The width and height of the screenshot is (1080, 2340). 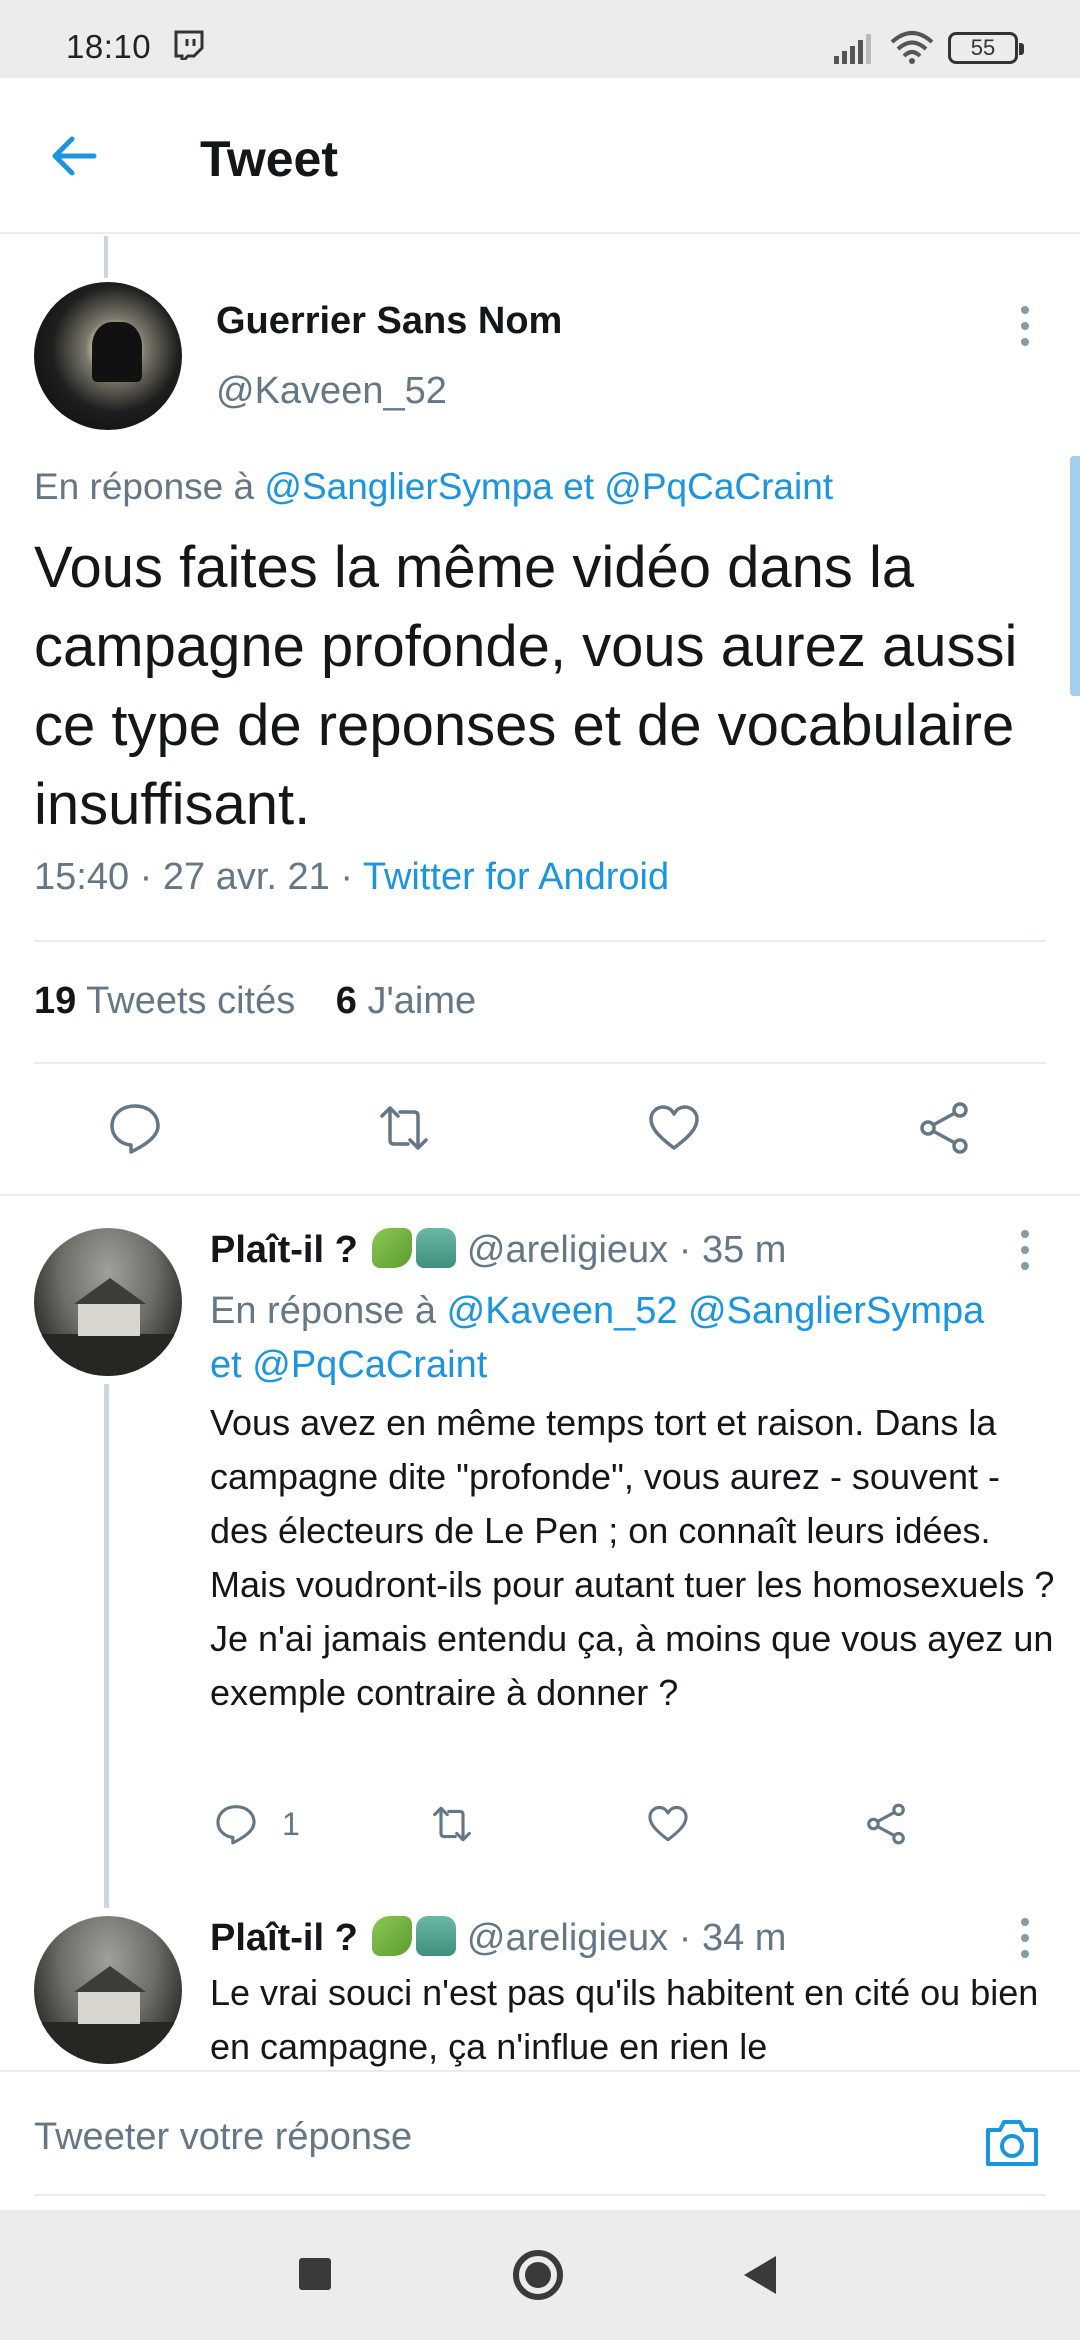 I want to click on reply-header: Plaît-il ? @areligieux · 35 m, so click(x=498, y=1250).